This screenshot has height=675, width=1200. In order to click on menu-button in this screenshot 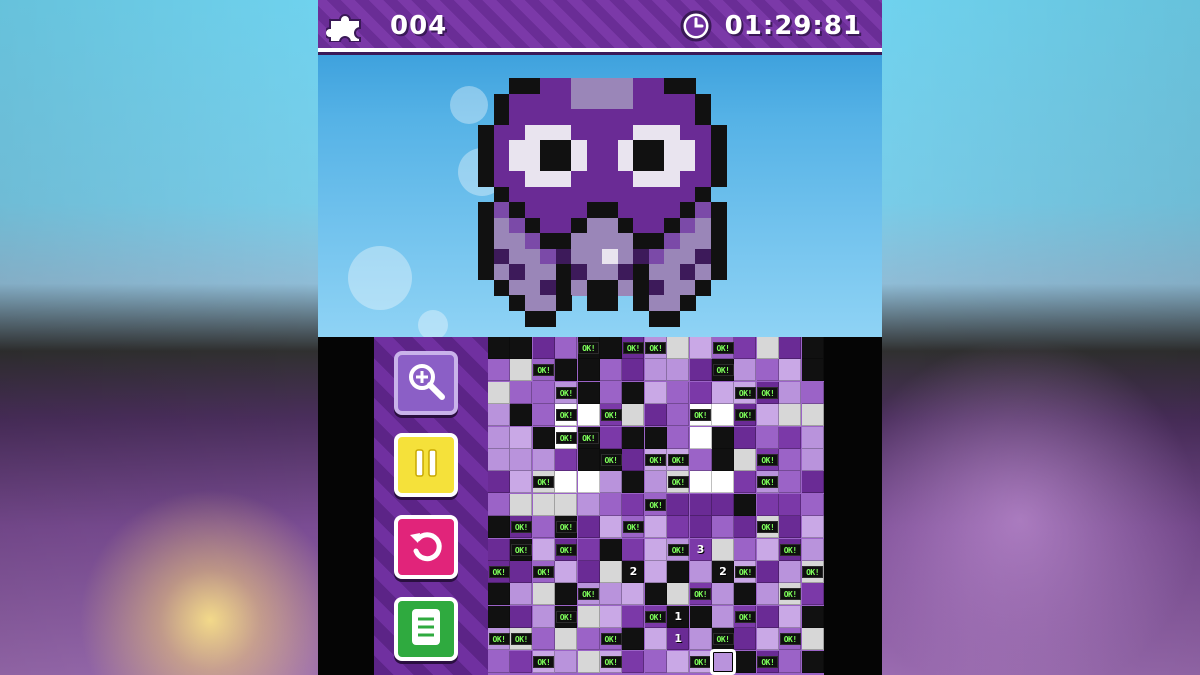, I will do `click(426, 629)`.